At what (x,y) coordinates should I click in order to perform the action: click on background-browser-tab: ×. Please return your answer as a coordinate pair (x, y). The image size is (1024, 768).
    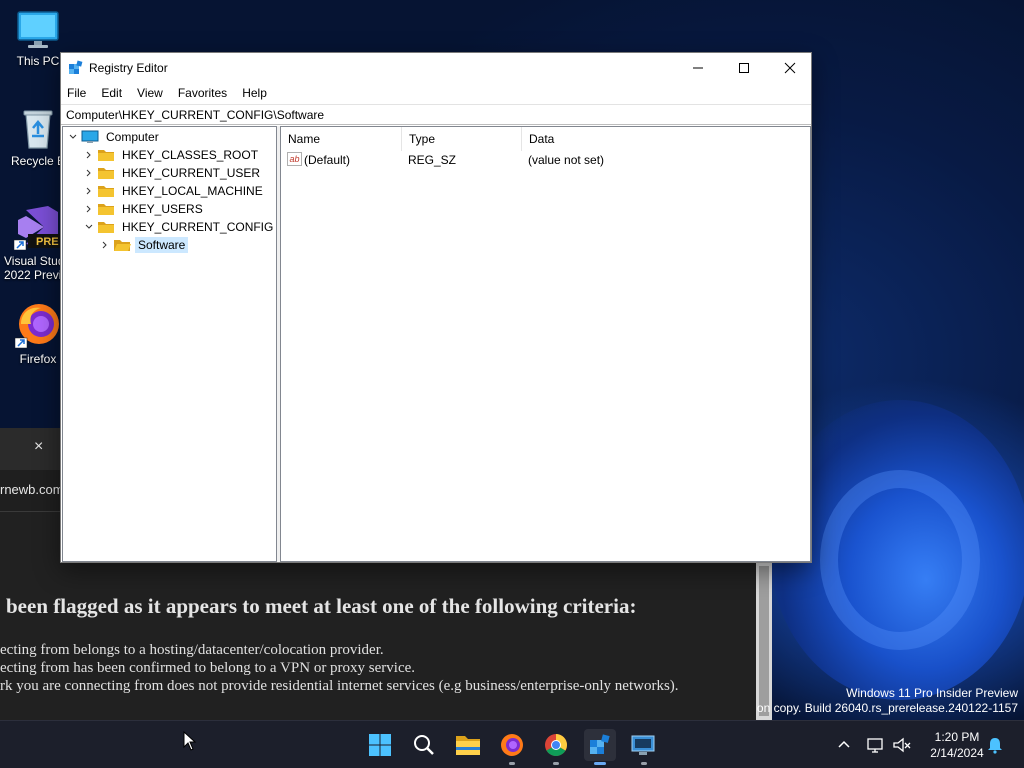
    Looking at the image, I should click on (30, 449).